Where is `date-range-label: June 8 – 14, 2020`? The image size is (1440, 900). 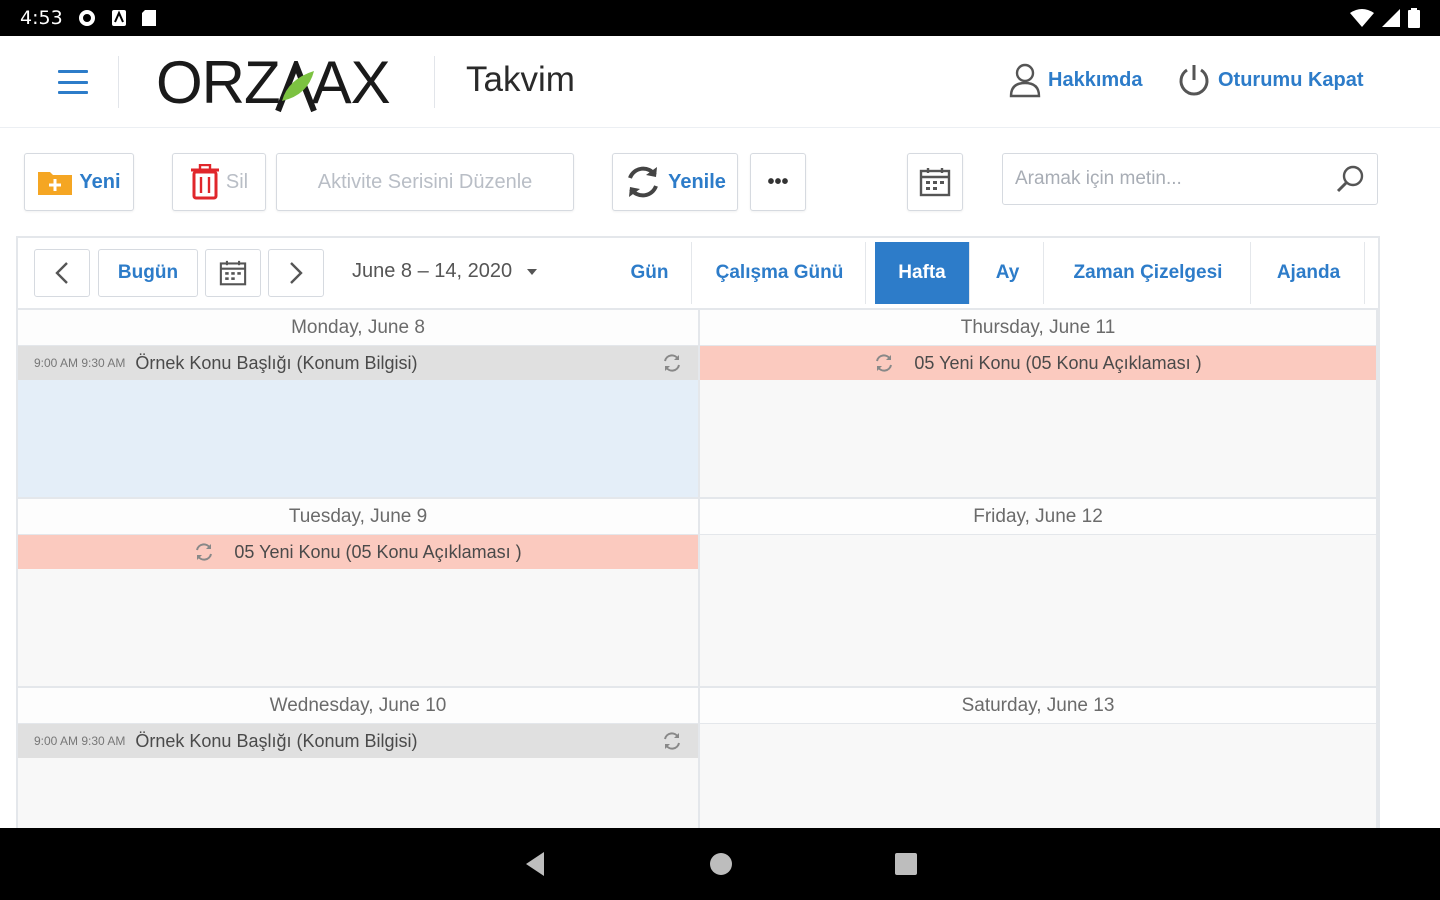 date-range-label: June 8 – 14, 2020 is located at coordinates (432, 271).